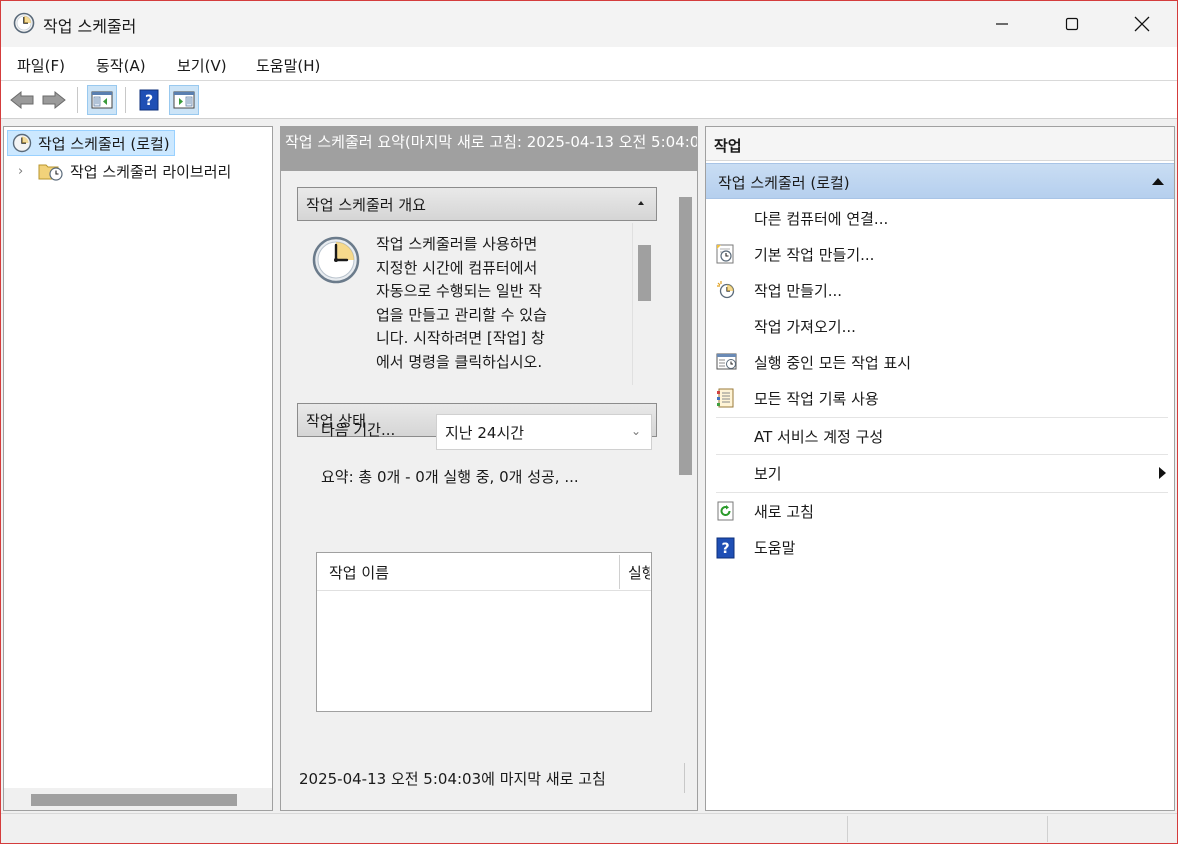 Image resolution: width=1178 pixels, height=844 pixels. Describe the element at coordinates (589, 64) in the screenshot. I see `menu-bar: 파일(F) 동작(A) 보기(V) 도움말(H)` at that location.